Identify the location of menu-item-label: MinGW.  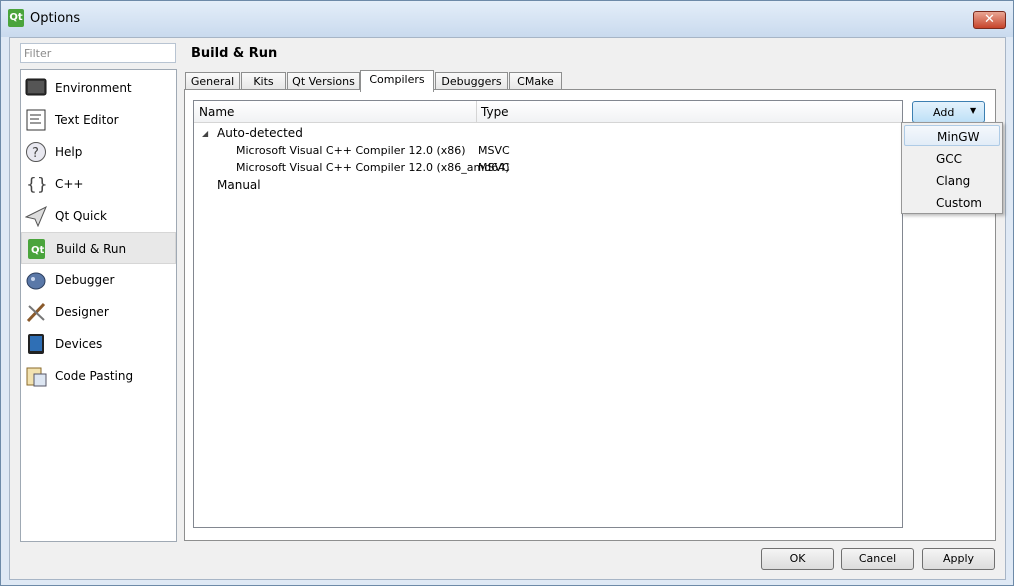
(958, 137).